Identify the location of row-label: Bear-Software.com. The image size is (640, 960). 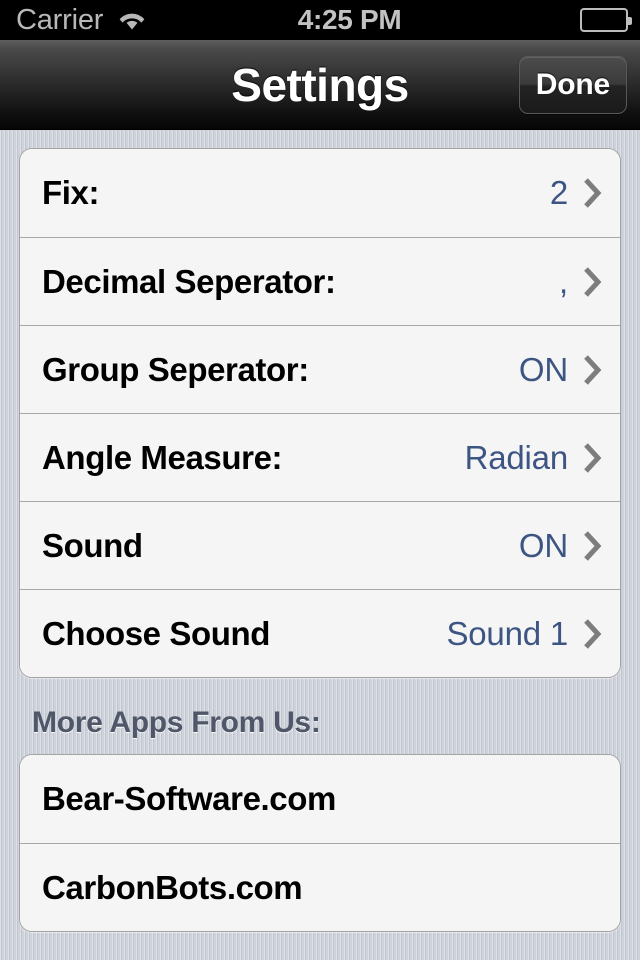
(189, 798).